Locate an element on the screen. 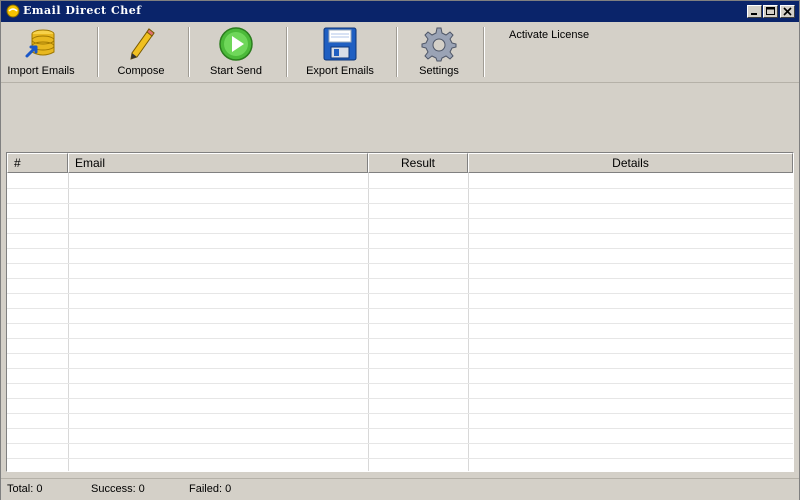 This screenshot has height=500, width=800. database-import-icon is located at coordinates (40, 43).